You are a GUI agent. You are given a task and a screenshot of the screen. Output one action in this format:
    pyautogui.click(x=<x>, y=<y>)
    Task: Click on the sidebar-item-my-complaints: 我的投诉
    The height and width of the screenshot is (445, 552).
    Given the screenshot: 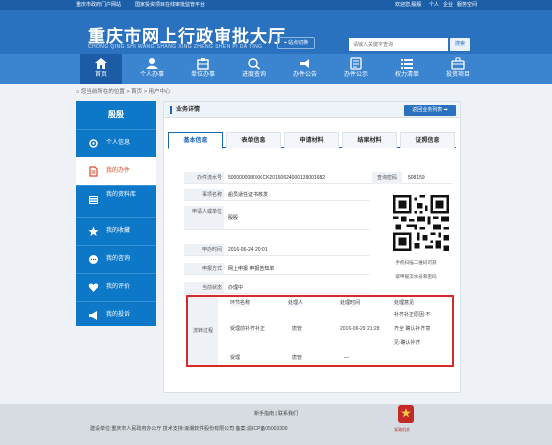 What is the action you would take?
    pyautogui.click(x=116, y=313)
    